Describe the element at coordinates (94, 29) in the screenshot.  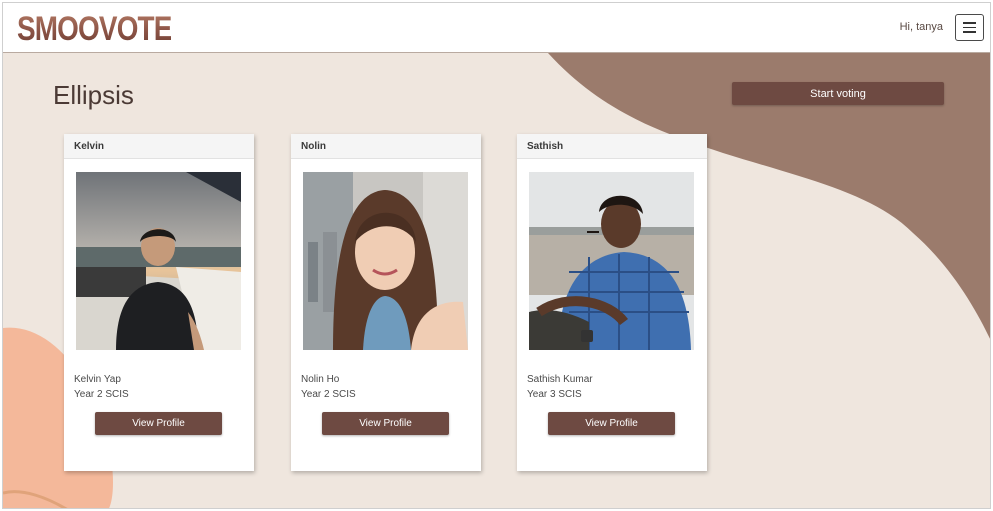
I see `app-logo: SMOOVOTE` at that location.